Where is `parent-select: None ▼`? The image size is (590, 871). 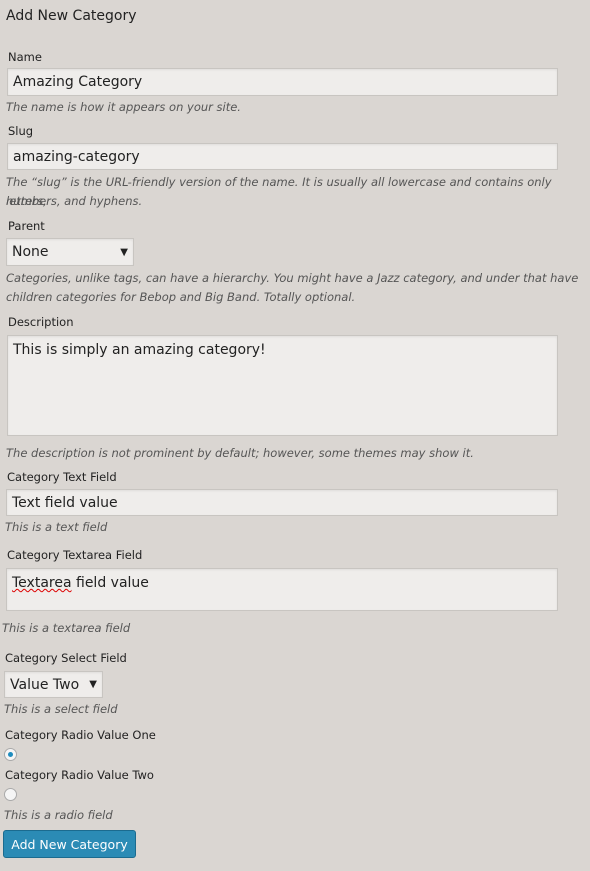
parent-select: None ▼ is located at coordinates (70, 252).